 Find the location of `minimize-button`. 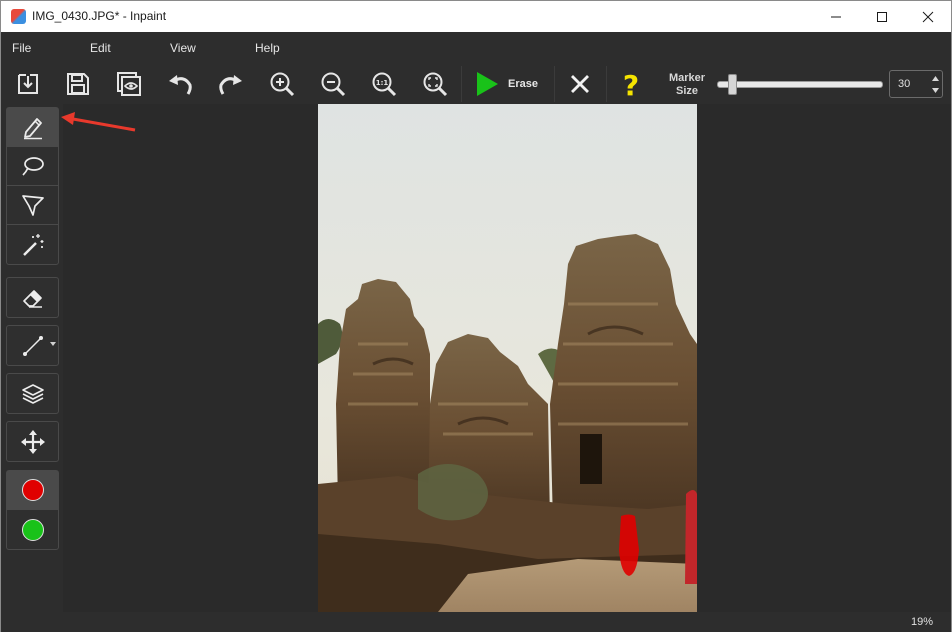

minimize-button is located at coordinates (836, 16).